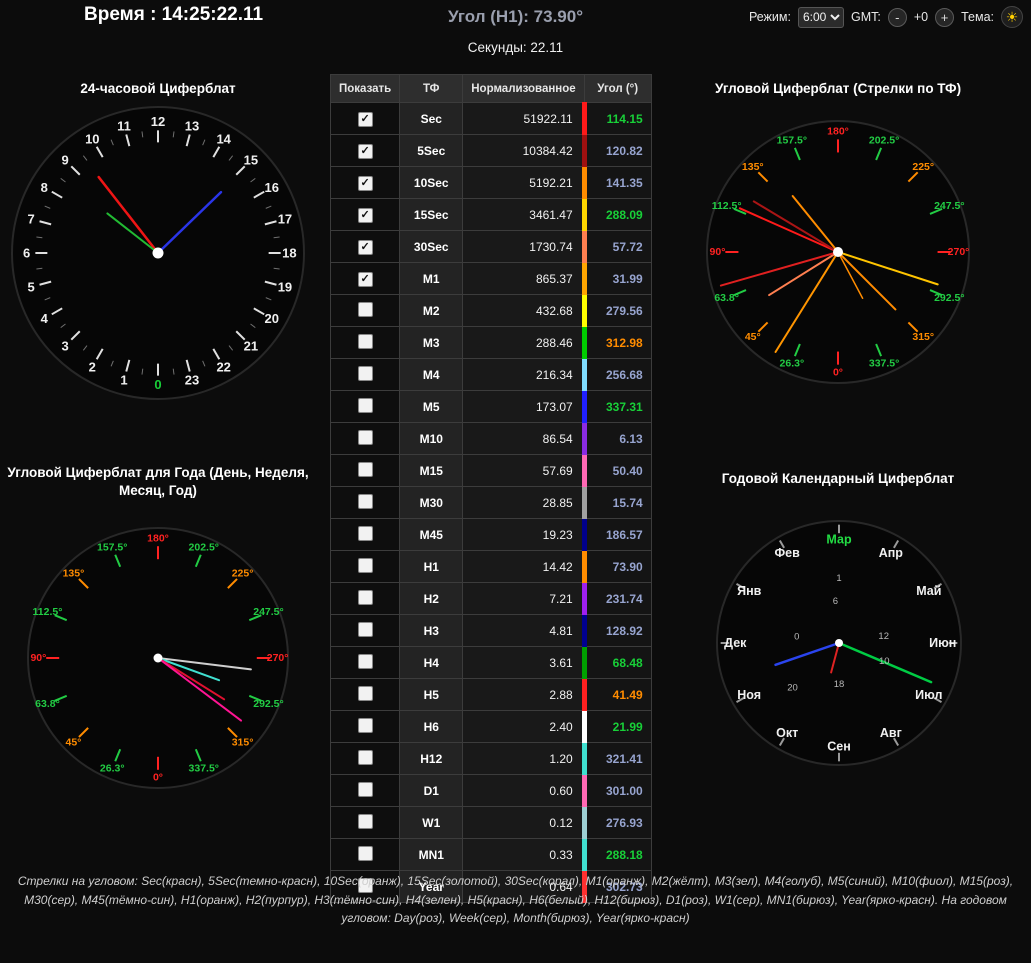  What do you see at coordinates (942, 643) in the screenshot?
I see `svg-text: Июн` at bounding box center [942, 643].